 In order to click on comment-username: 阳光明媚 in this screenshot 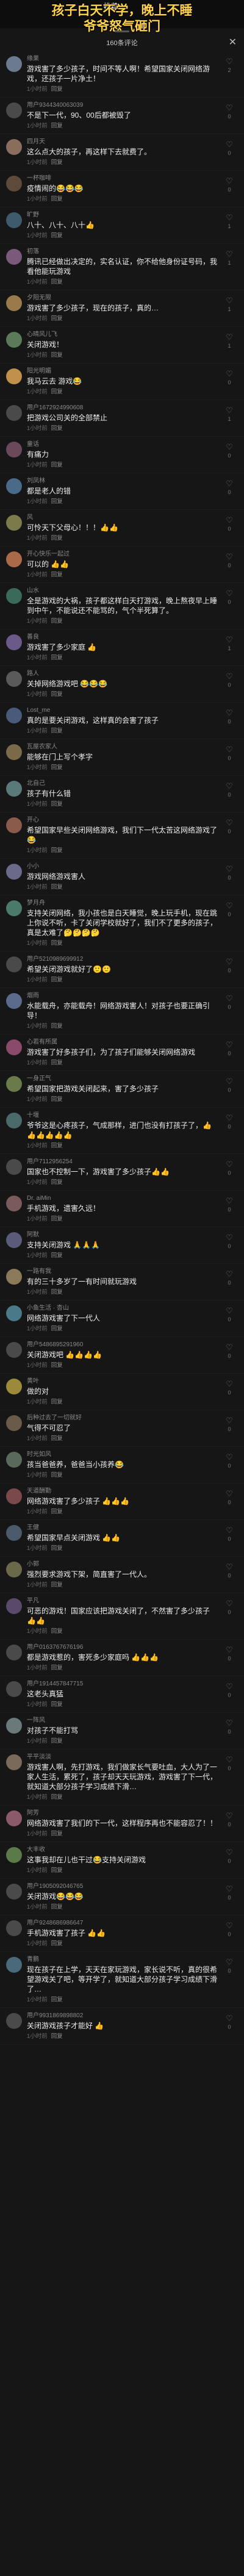, I will do `click(122, 371)`.